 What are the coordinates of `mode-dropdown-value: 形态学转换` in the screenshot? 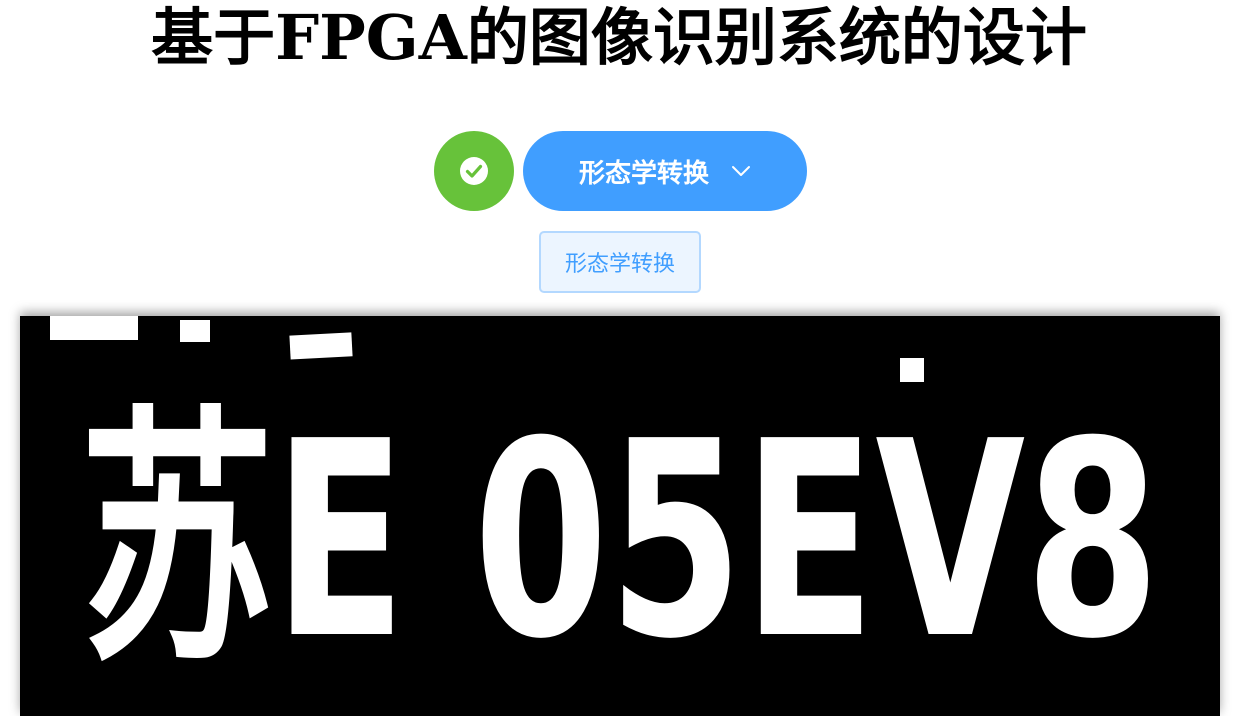 It's located at (643, 173).